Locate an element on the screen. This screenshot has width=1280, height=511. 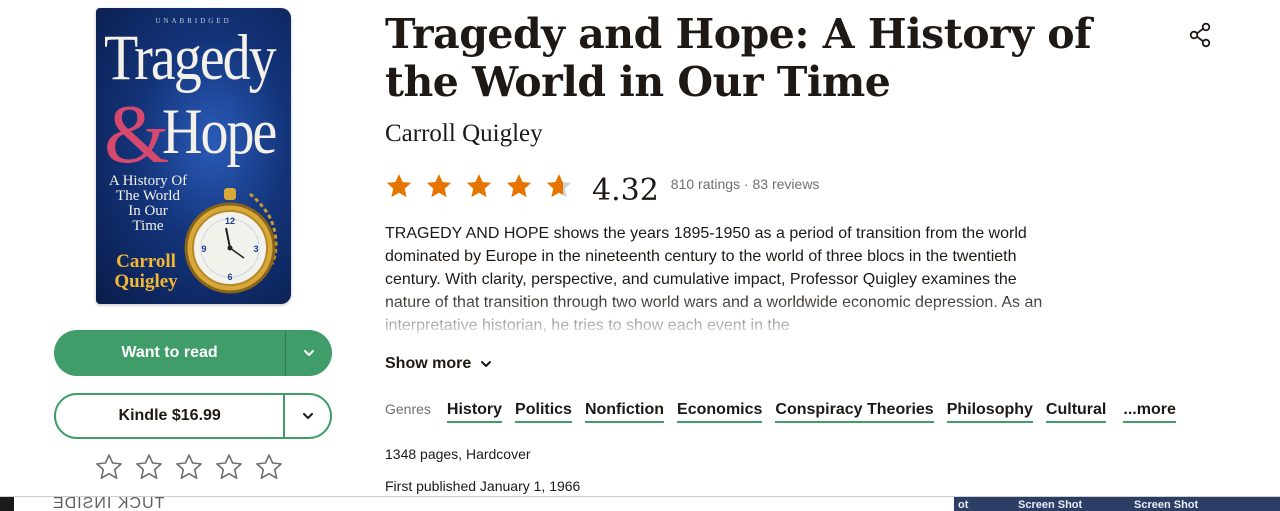
page-count-format: 1348 pages, Hardcover is located at coordinates (458, 454).